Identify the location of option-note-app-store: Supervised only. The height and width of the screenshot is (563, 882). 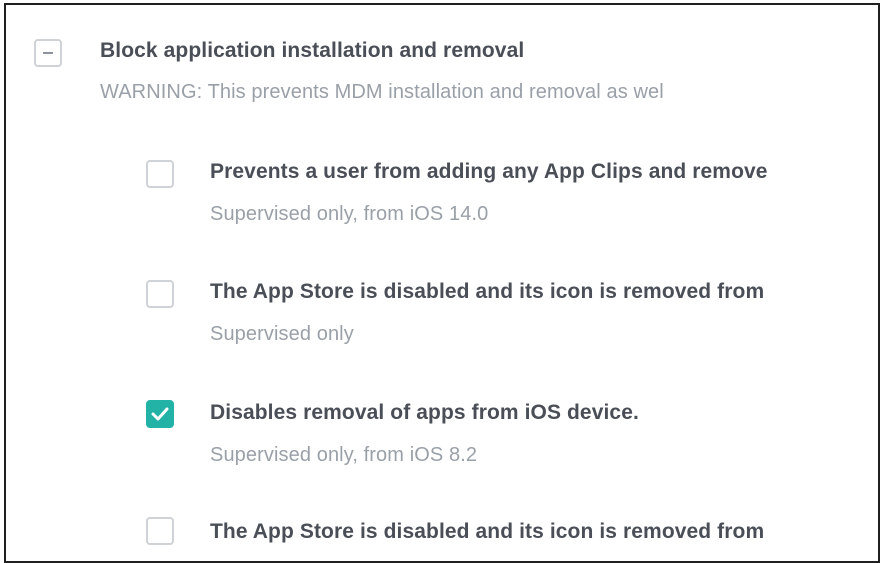
(282, 334).